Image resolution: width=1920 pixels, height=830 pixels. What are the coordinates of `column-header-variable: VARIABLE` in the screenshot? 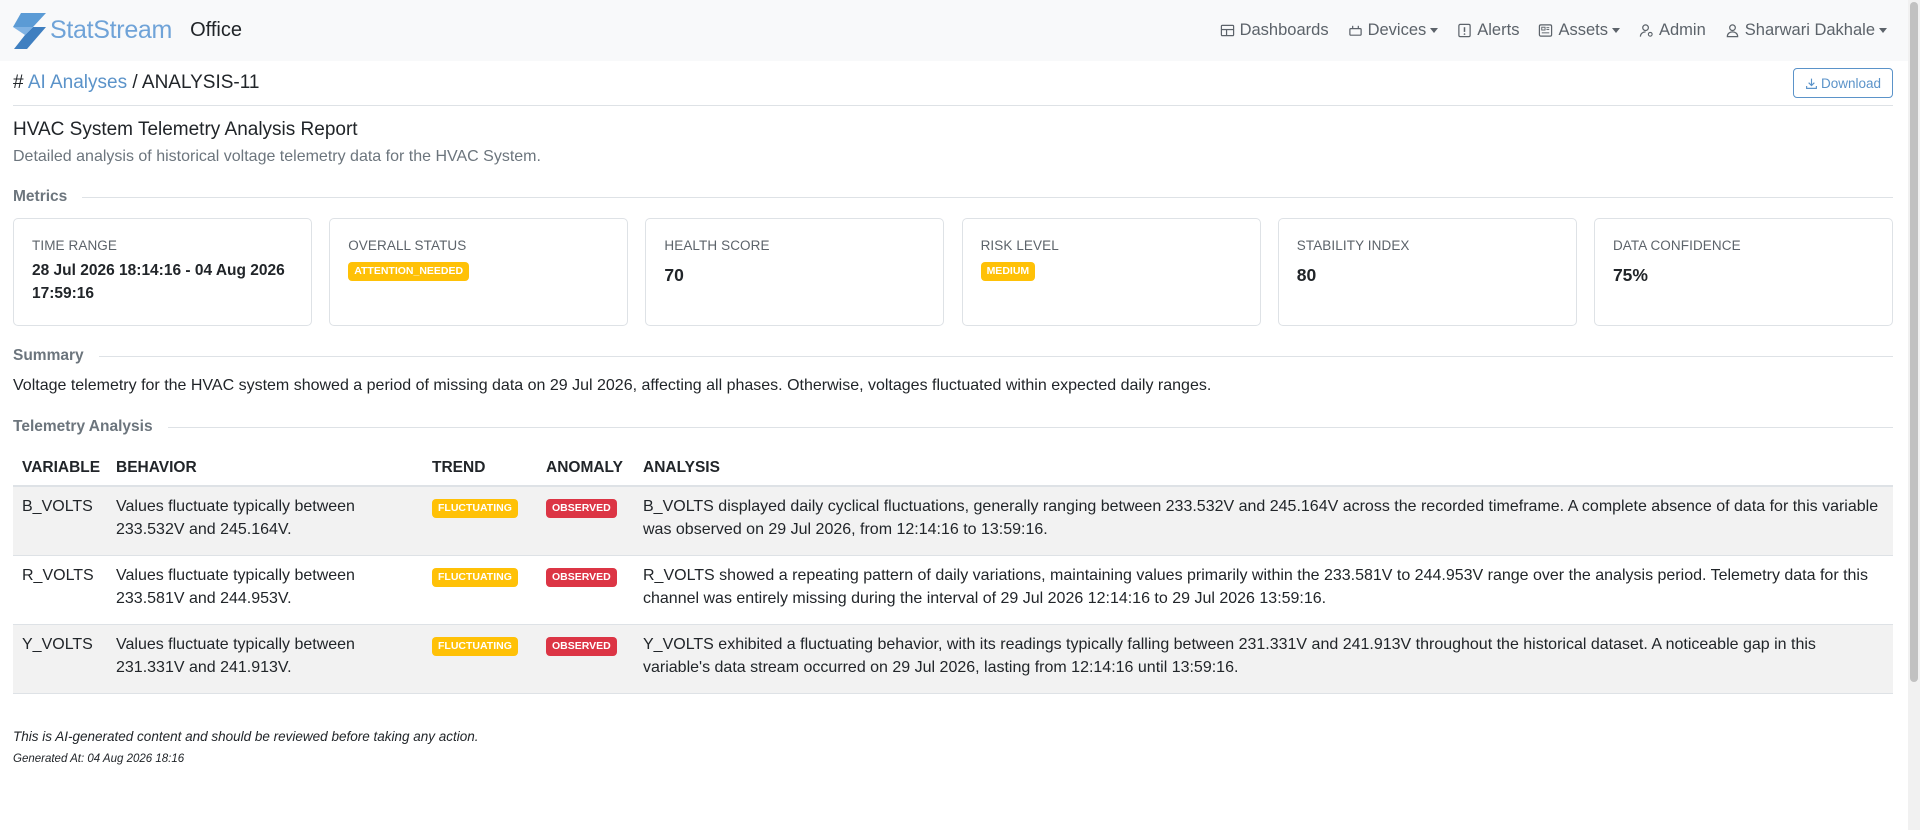 It's located at (60, 469).